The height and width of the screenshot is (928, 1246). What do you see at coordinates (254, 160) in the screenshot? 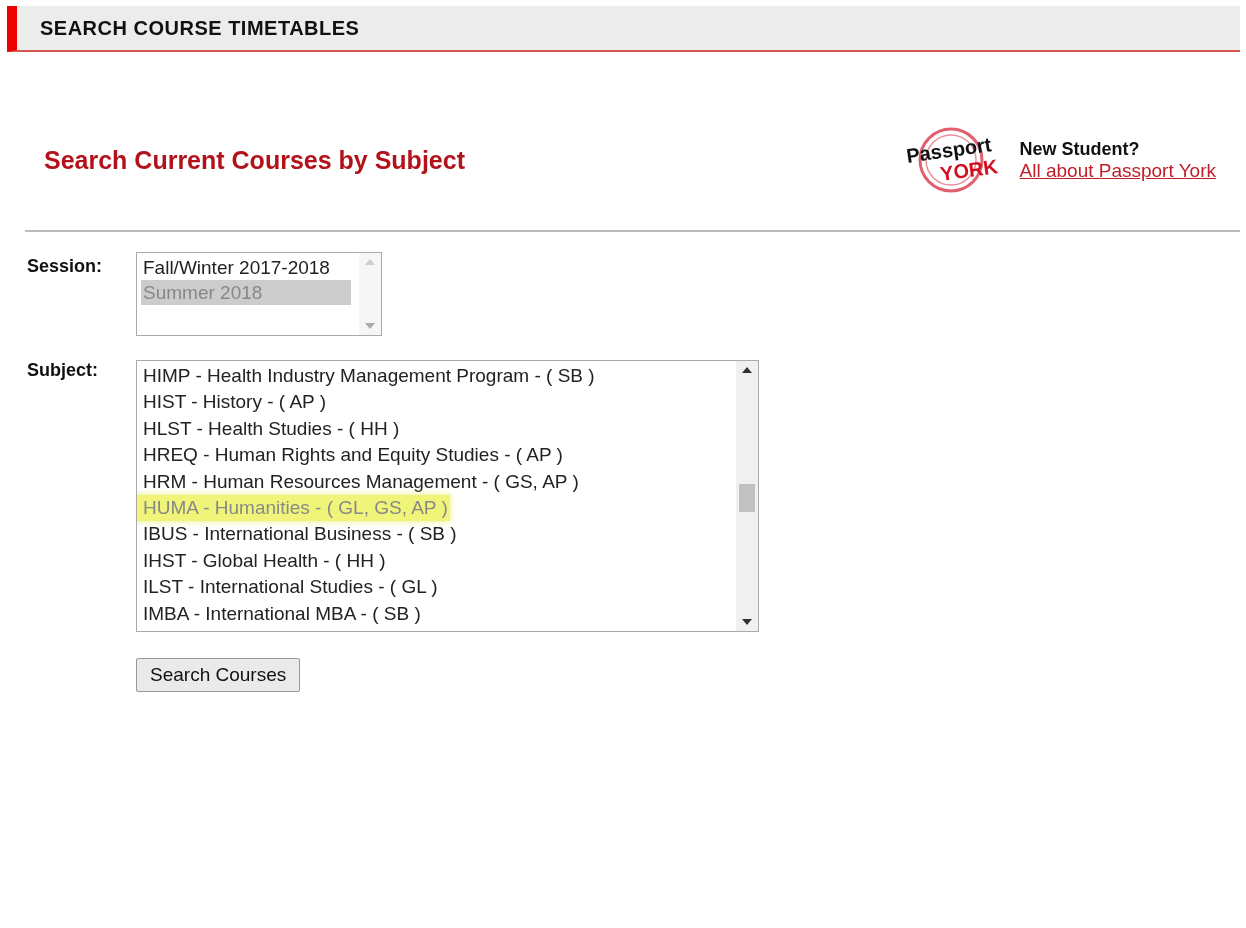
I see `section-heading: Search Current Courses by Subject` at bounding box center [254, 160].